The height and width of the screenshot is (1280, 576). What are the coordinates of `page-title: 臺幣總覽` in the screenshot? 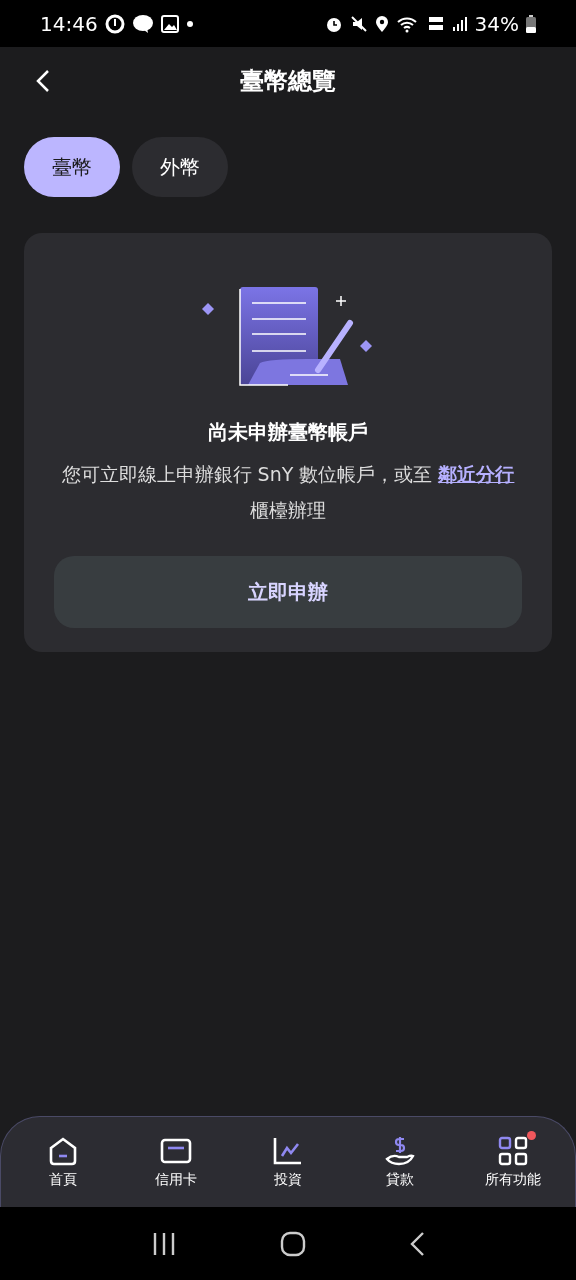 It's located at (288, 81).